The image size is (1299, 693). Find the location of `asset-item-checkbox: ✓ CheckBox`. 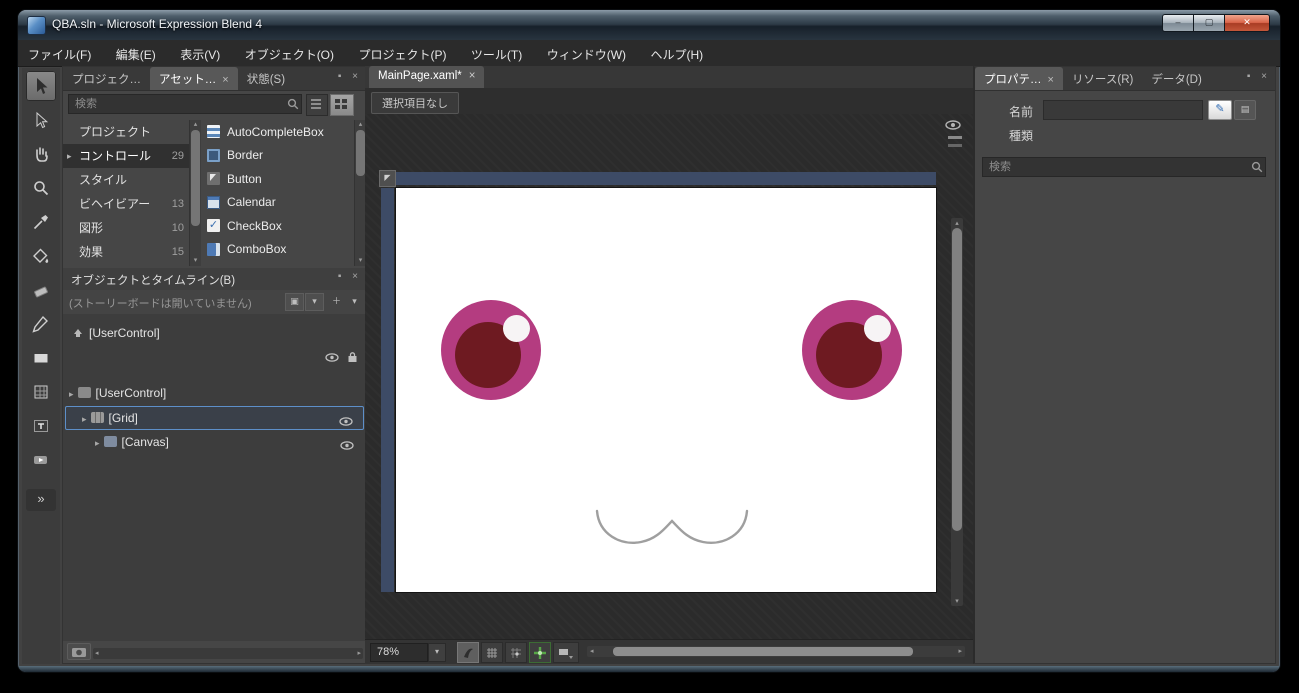

asset-item-checkbox: ✓ CheckBox is located at coordinates (277, 226).